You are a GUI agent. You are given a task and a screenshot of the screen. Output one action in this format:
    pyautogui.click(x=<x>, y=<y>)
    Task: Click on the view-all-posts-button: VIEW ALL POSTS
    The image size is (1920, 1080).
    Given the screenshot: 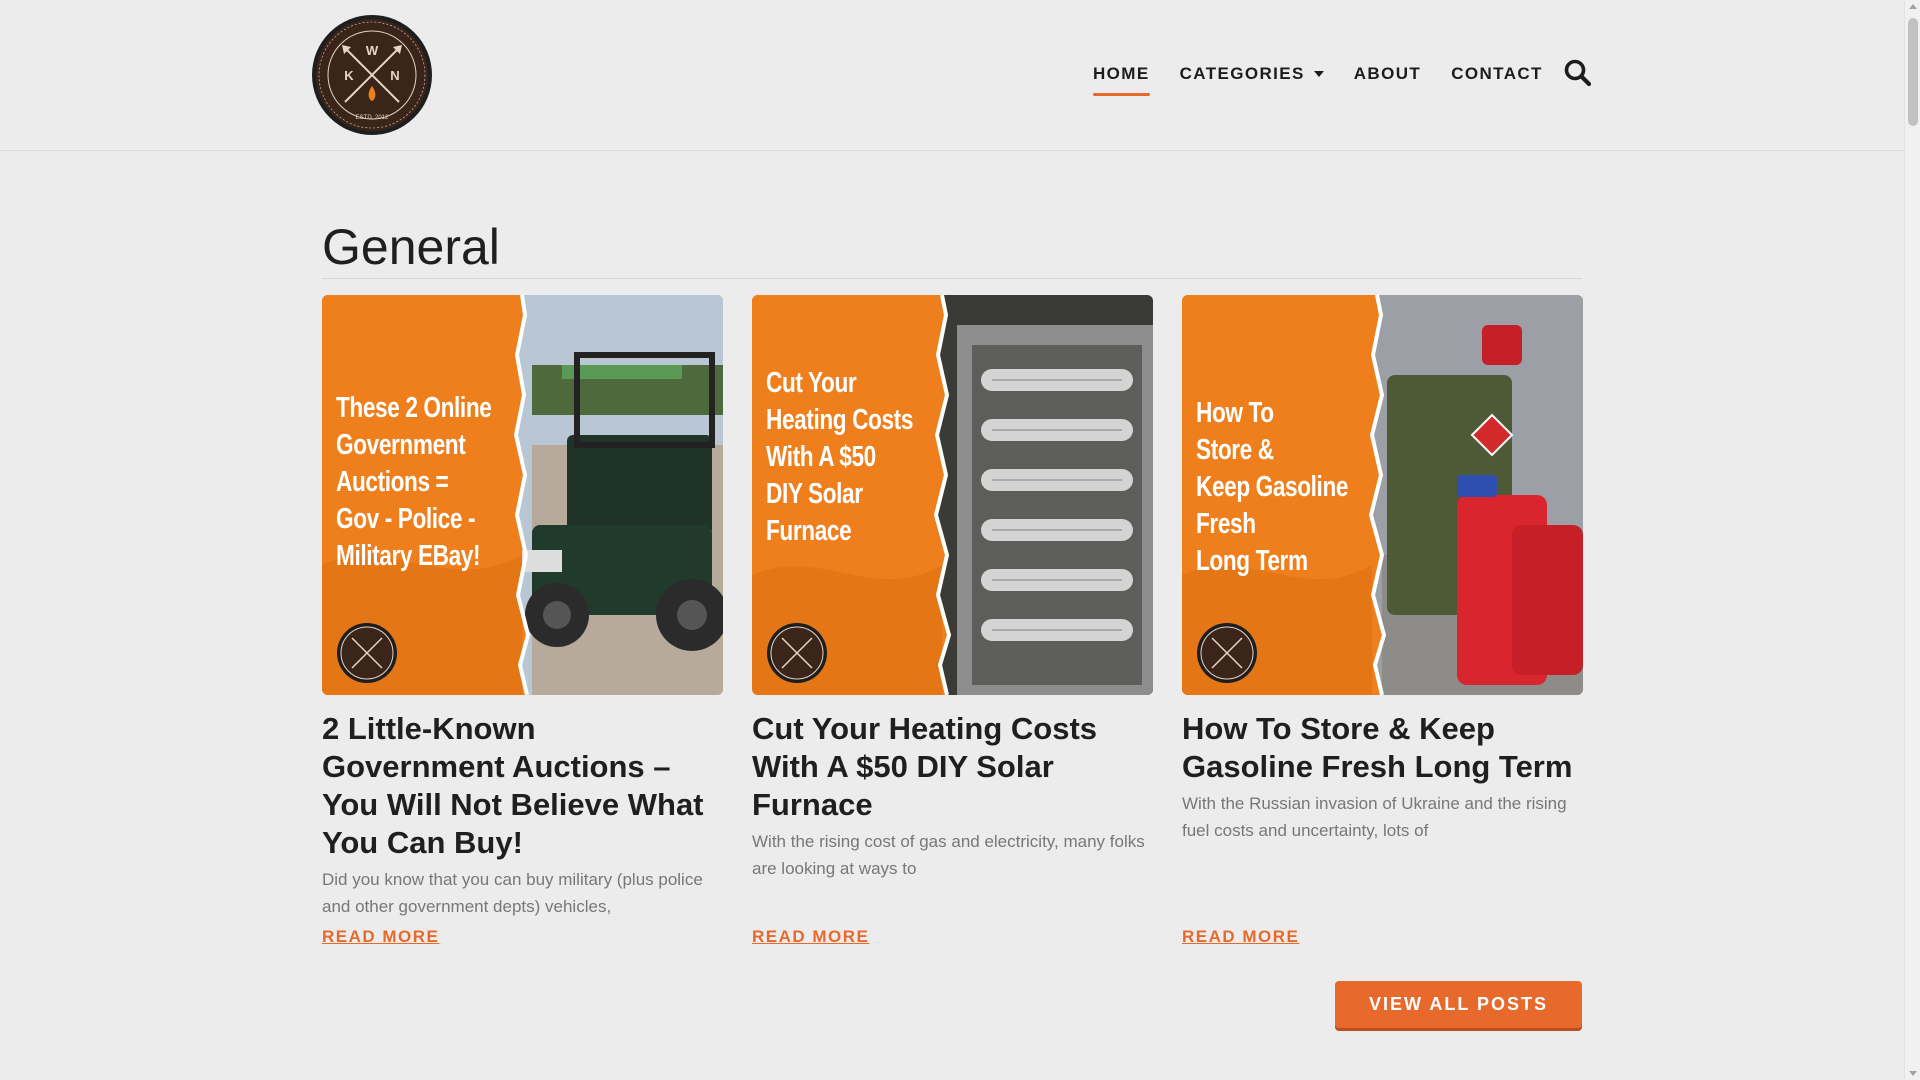 What is the action you would take?
    pyautogui.click(x=1458, y=1004)
    